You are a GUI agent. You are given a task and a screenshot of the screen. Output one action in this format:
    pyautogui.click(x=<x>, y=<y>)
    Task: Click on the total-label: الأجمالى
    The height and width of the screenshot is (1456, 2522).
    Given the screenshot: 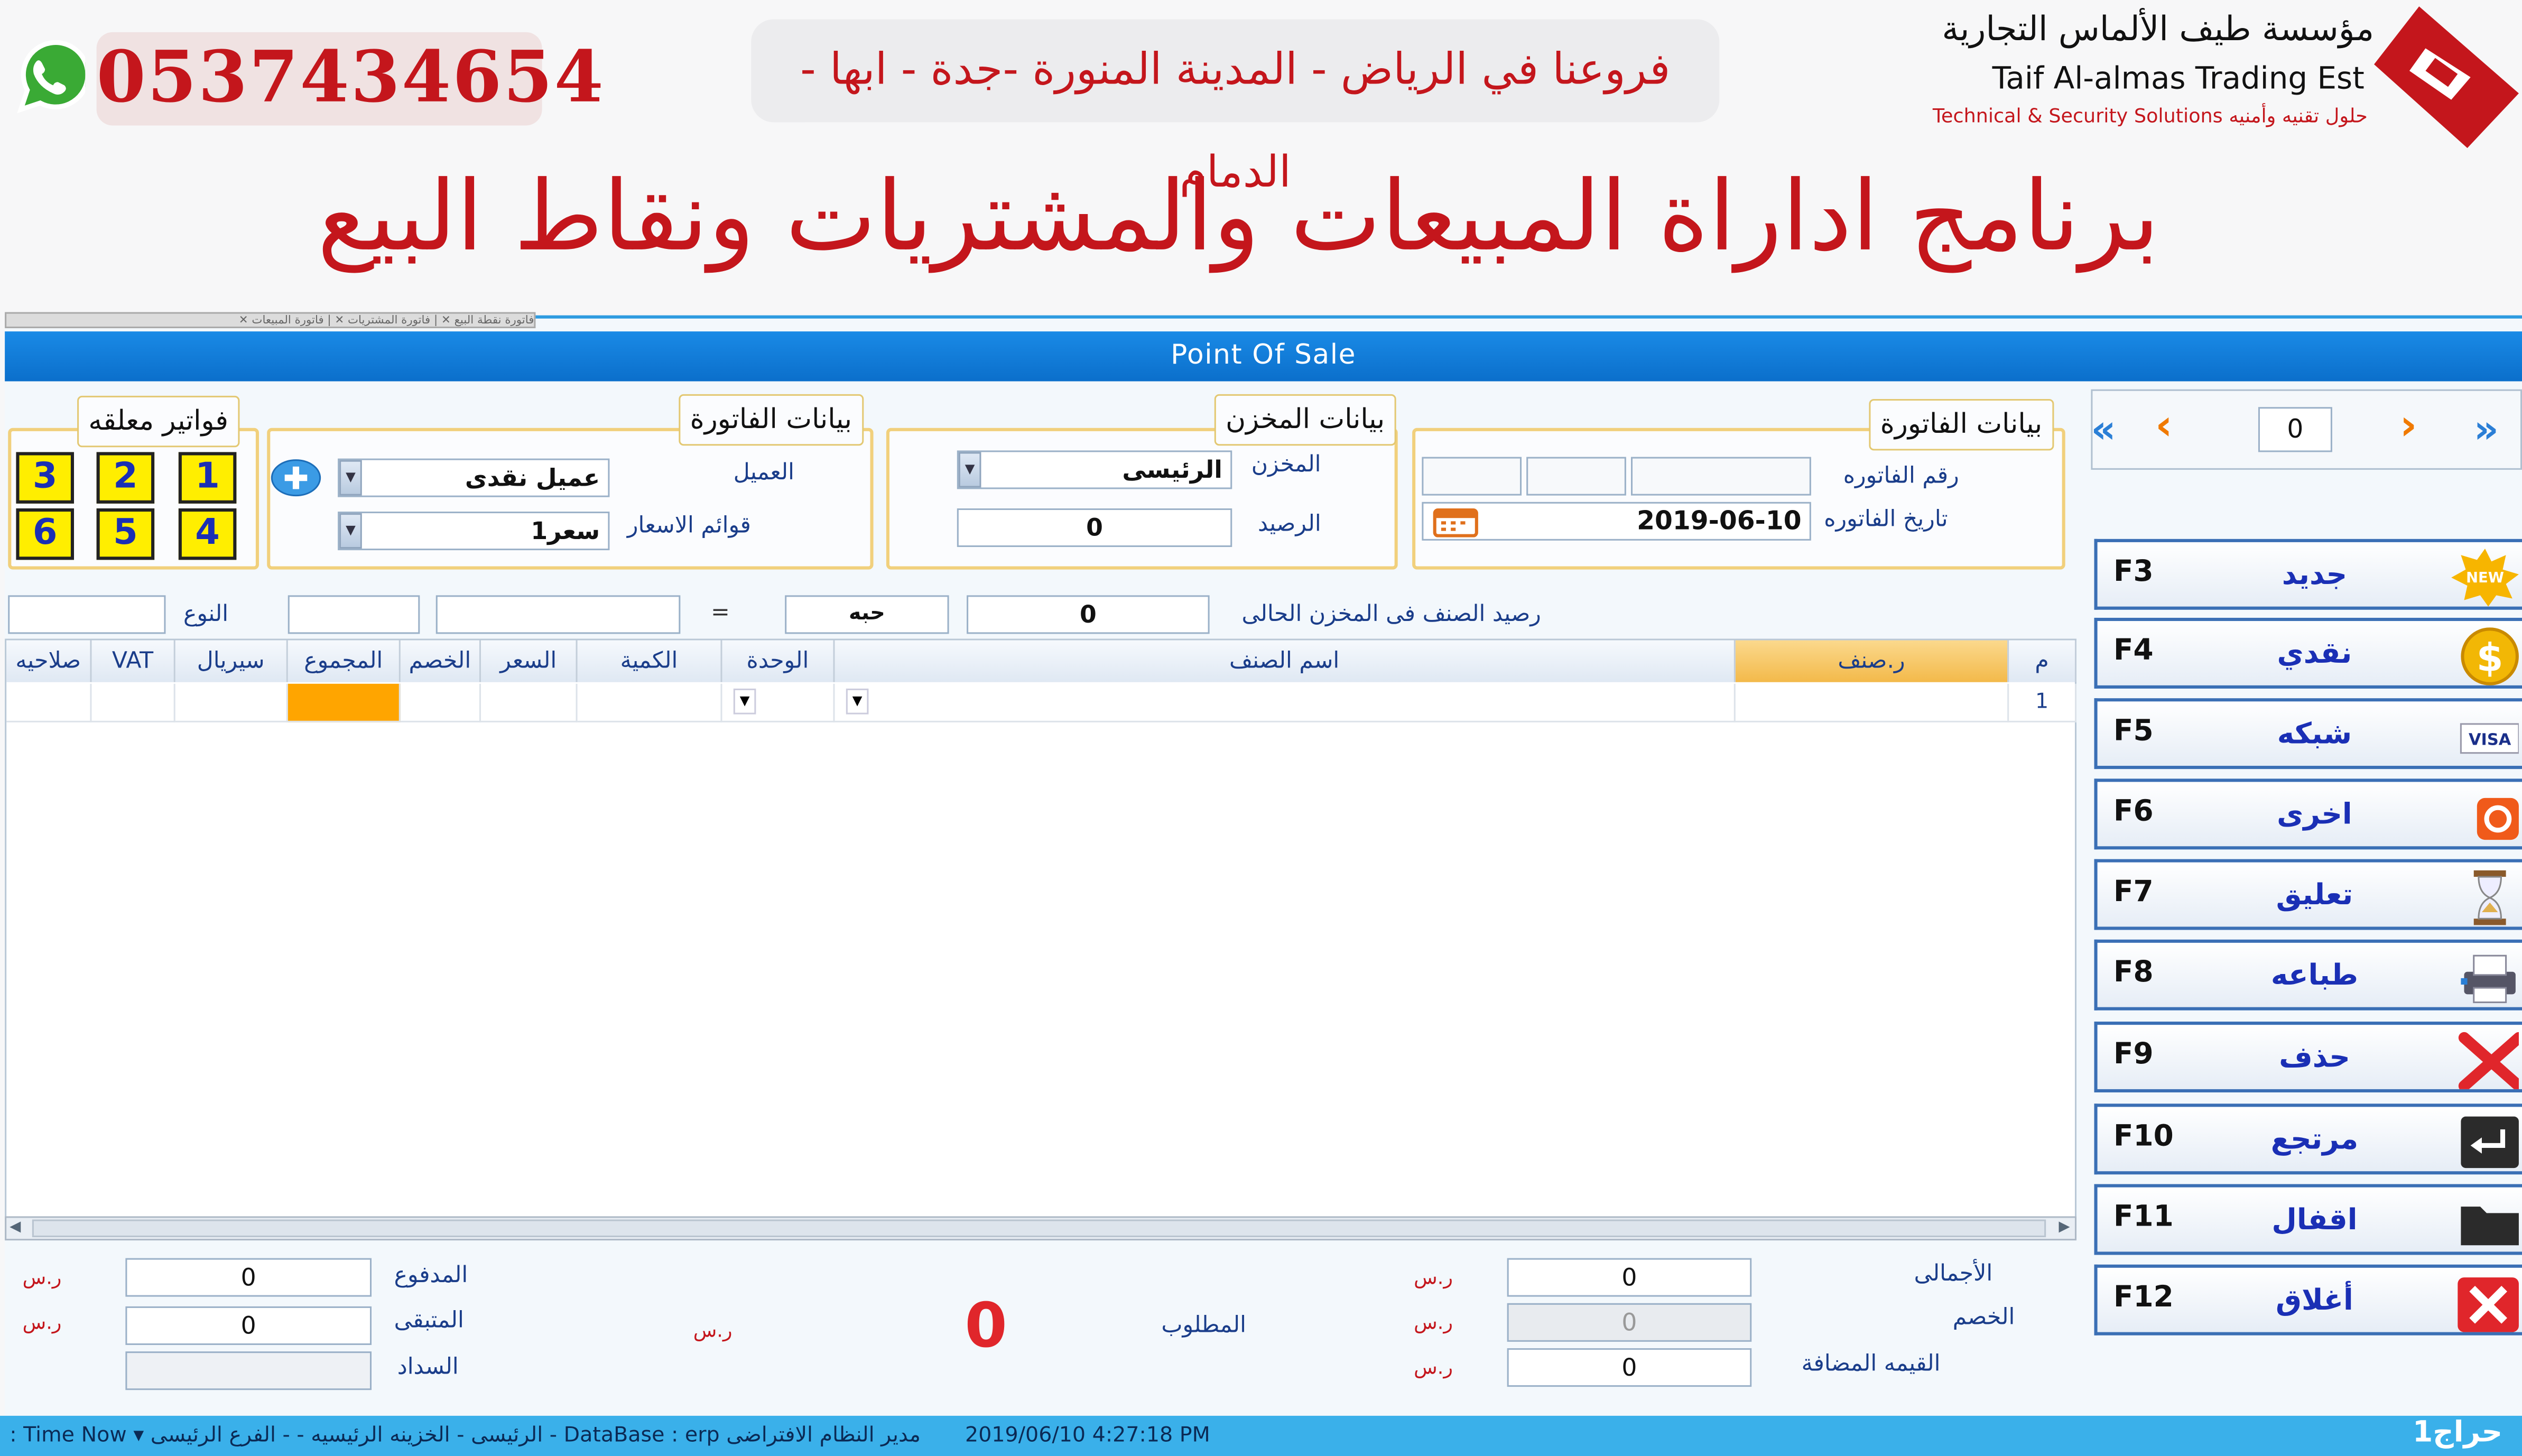 What is the action you would take?
    pyautogui.click(x=1953, y=1274)
    